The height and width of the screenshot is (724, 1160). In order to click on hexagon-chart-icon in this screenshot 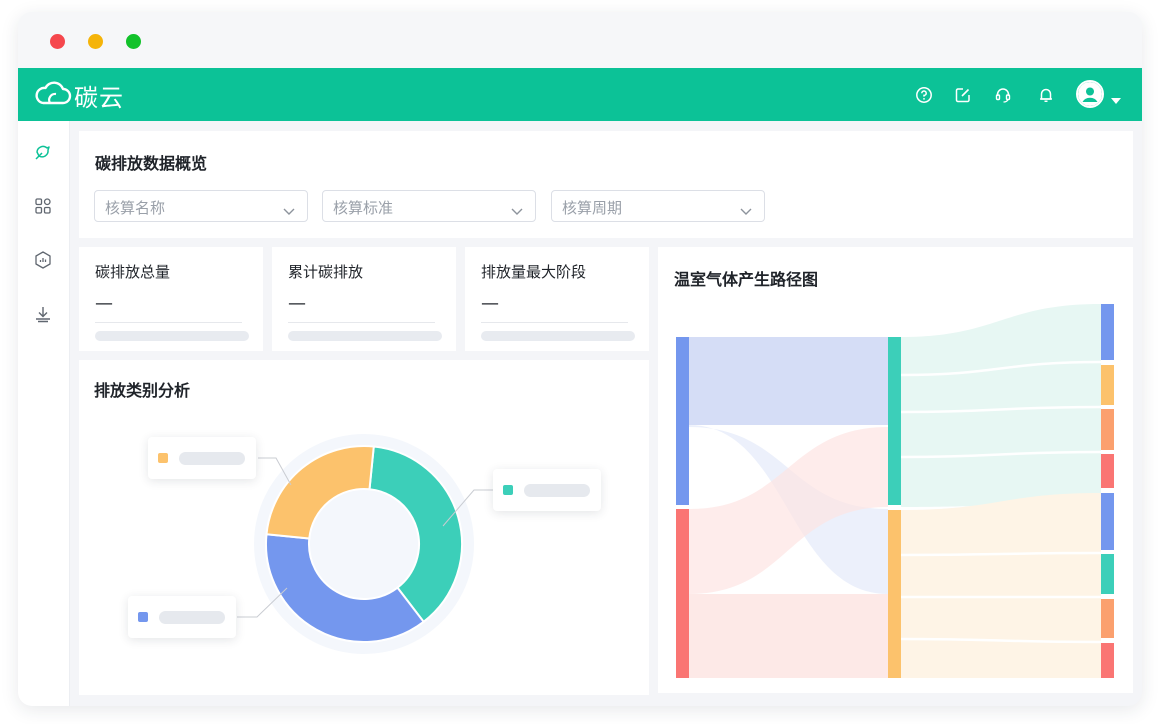, I will do `click(43, 260)`.